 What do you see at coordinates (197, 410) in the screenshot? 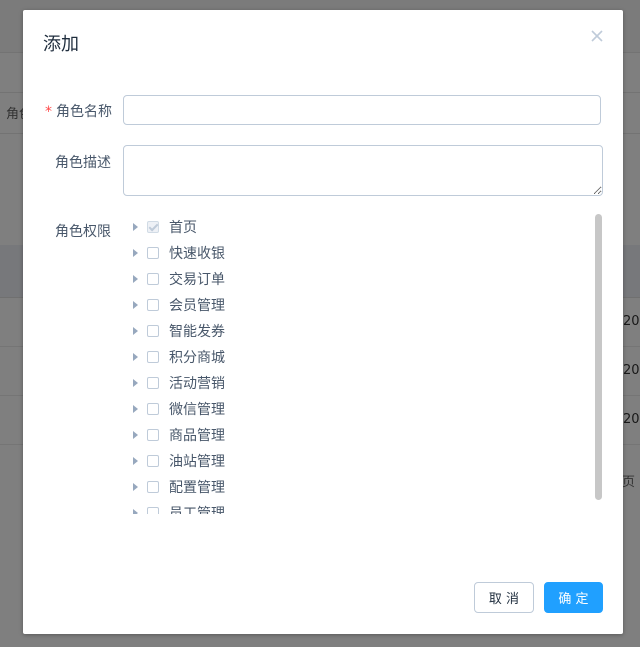
I see `tree-node-label: 微信管理` at bounding box center [197, 410].